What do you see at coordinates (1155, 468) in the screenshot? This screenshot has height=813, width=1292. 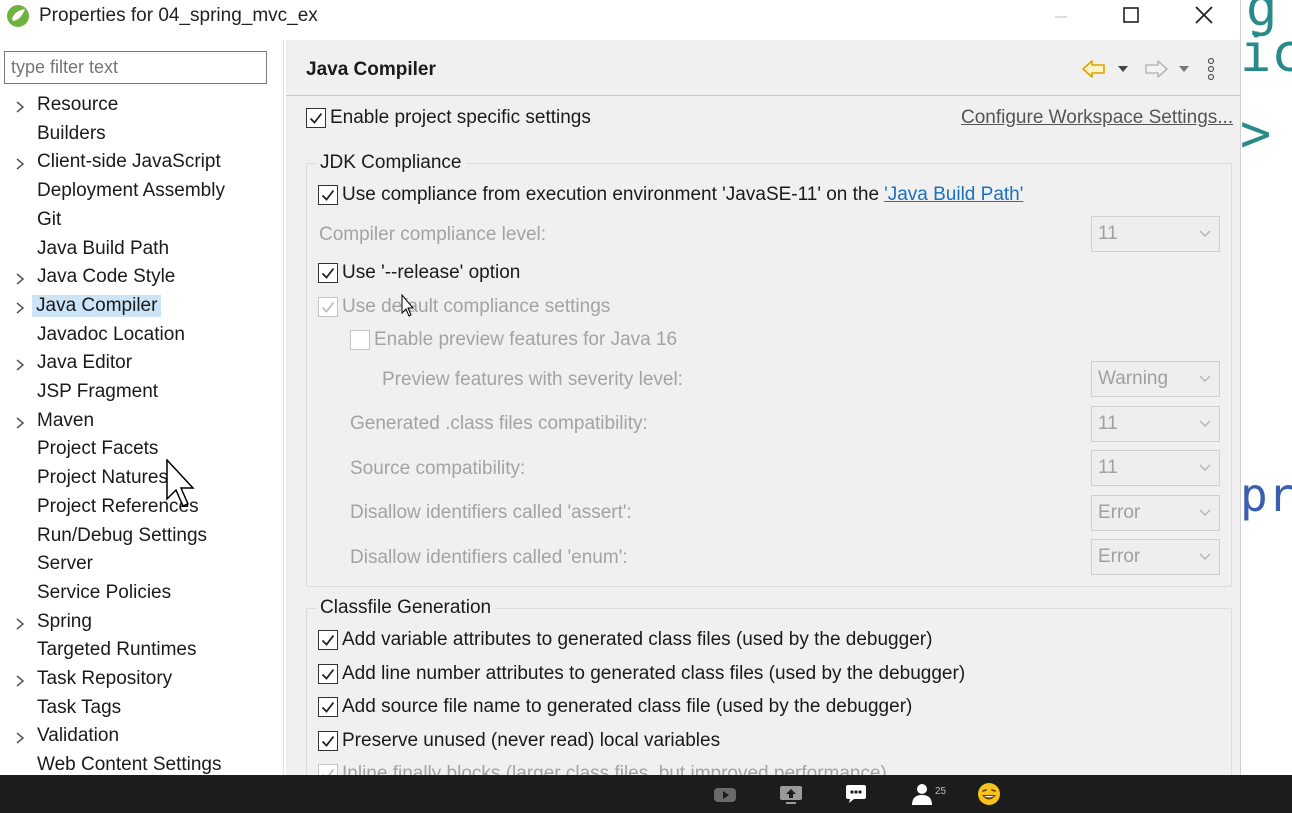 I see `source-compat-select: 11` at bounding box center [1155, 468].